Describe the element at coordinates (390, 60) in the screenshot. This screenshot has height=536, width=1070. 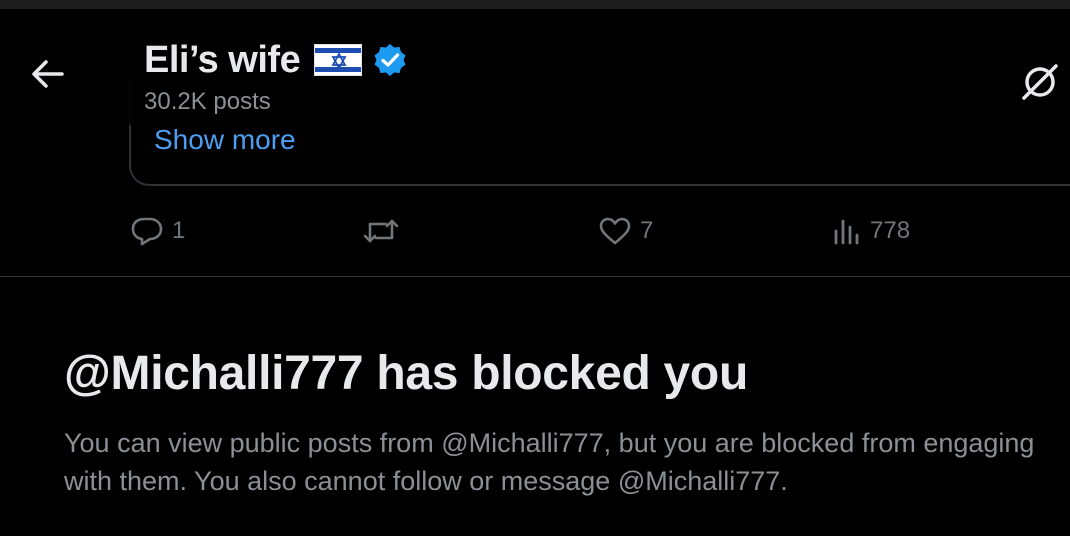
I see `verified-badge-icon` at that location.